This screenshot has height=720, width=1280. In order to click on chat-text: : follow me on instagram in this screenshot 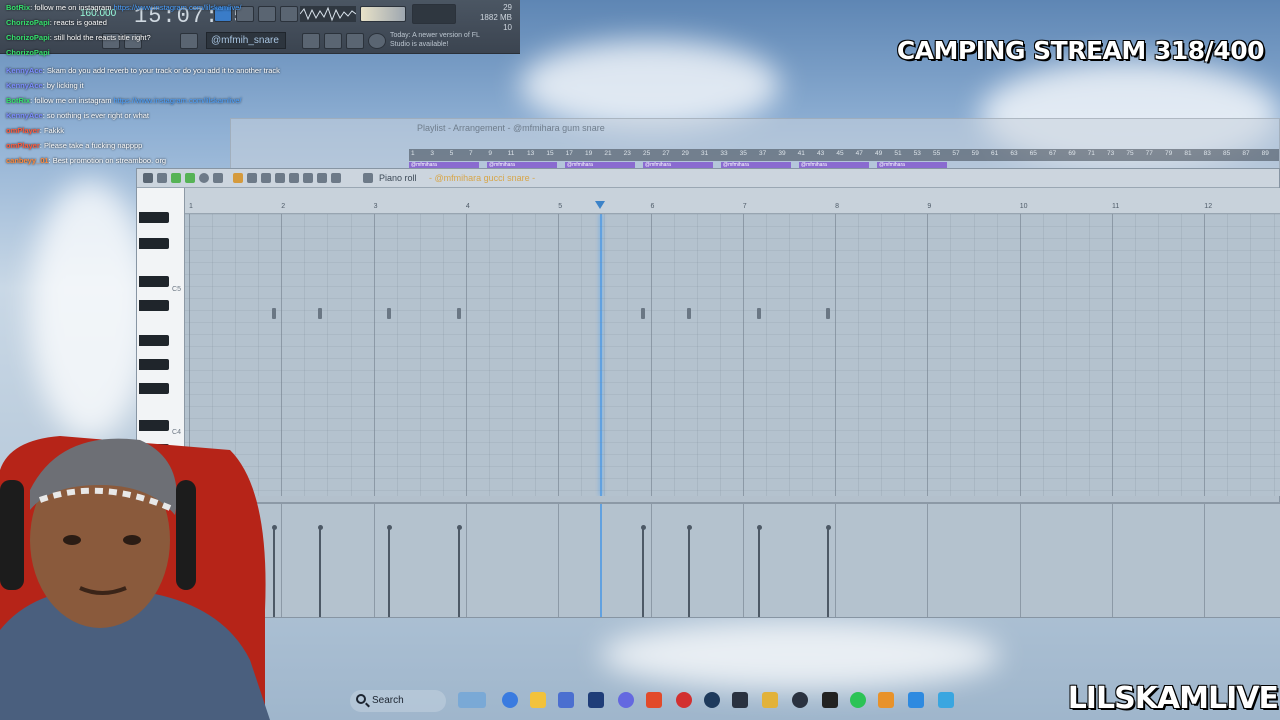, I will do `click(72, 7)`.